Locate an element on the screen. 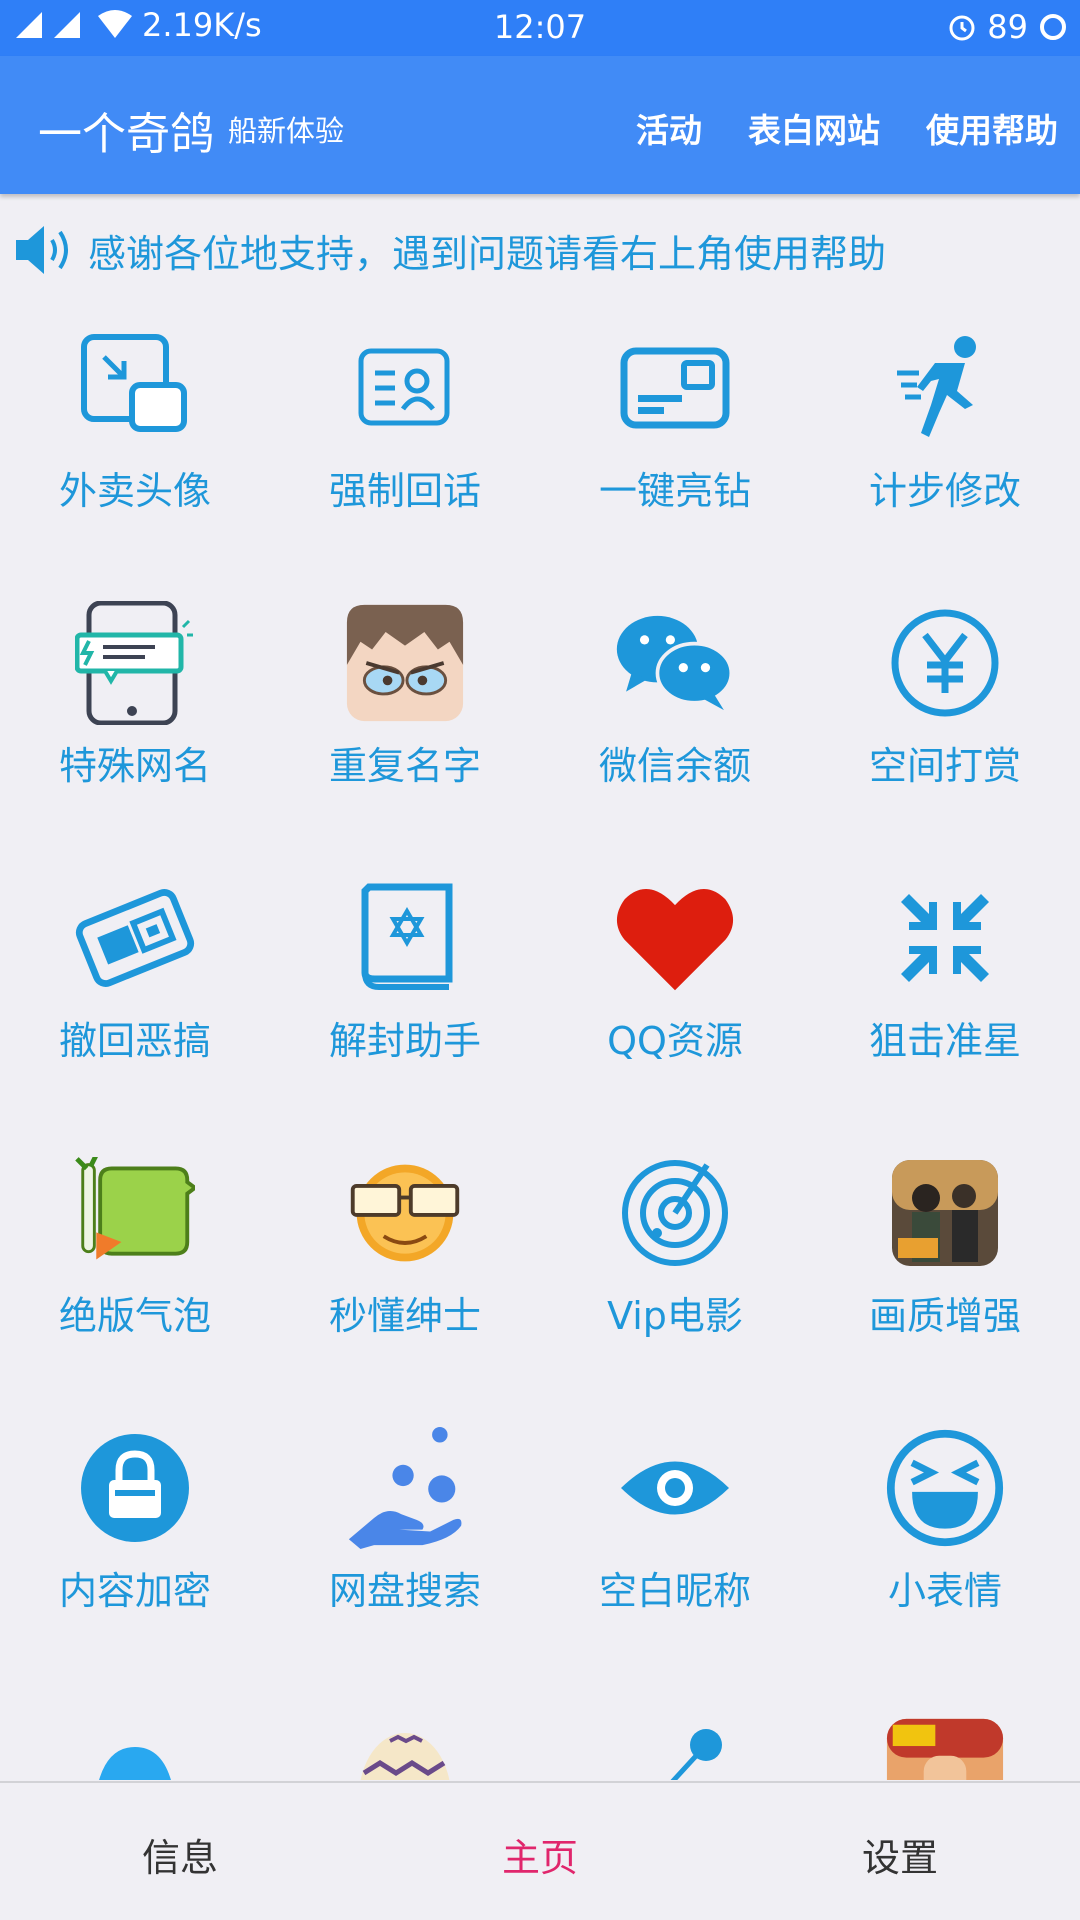 Image resolution: width=1080 pixels, height=1920 pixels. bottom-nav: 信息 主页 设置 is located at coordinates (540, 1850).